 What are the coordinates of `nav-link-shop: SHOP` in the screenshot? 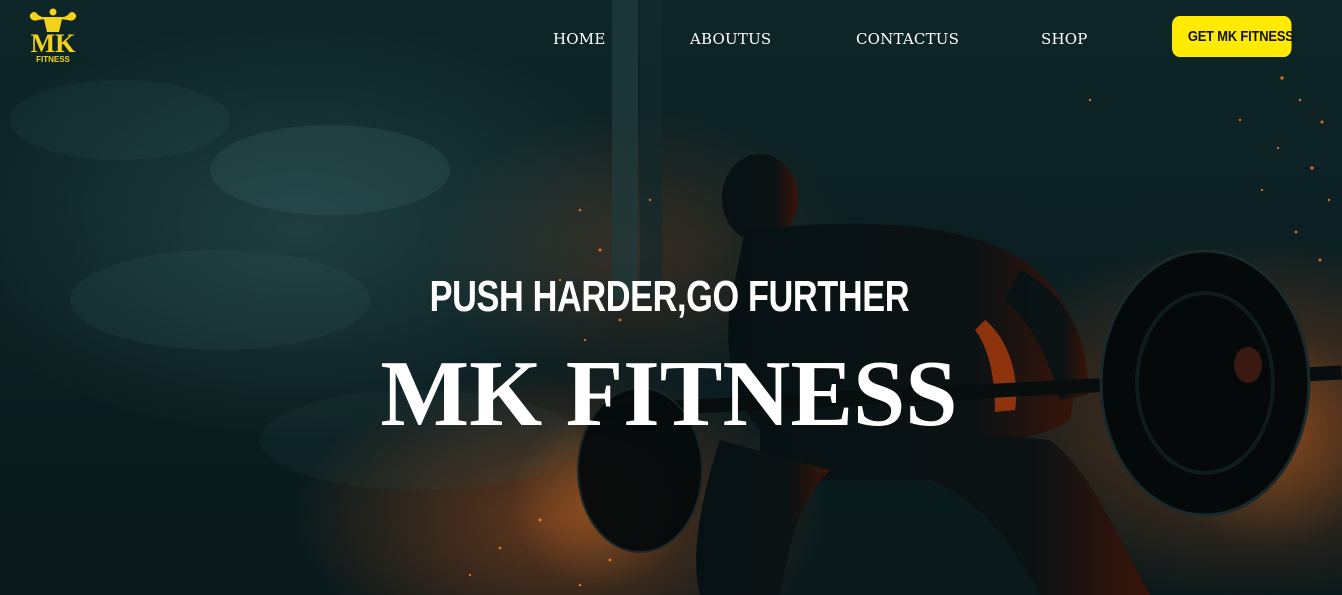 It's located at (1064, 39).